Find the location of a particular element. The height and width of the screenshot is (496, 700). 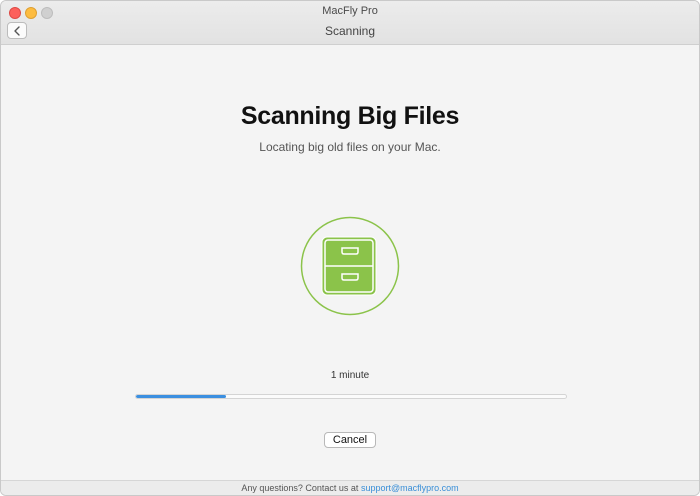

page-subtitle: Scanning is located at coordinates (350, 31).